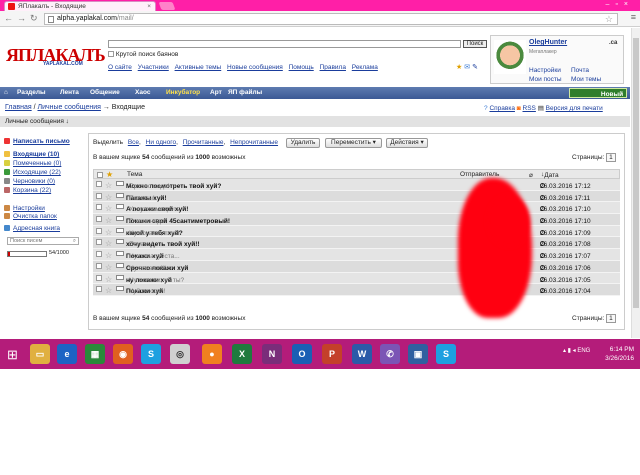 The height and width of the screenshot is (475, 640). I want to click on user-mail-link: Почта, so click(580, 70).